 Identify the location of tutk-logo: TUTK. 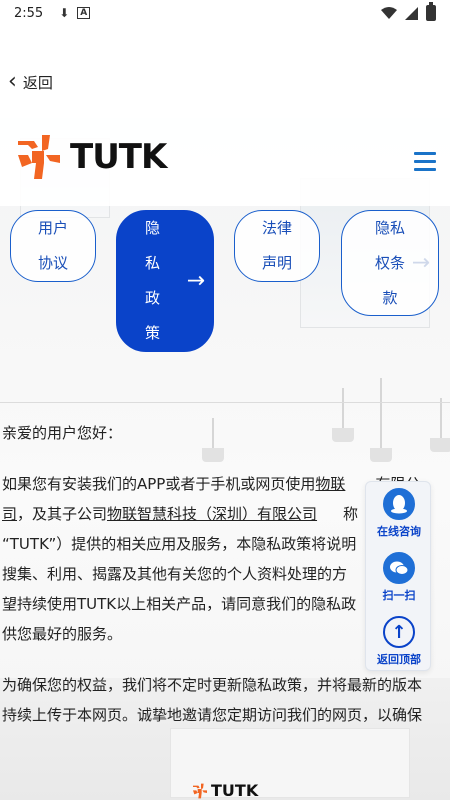
(91, 157).